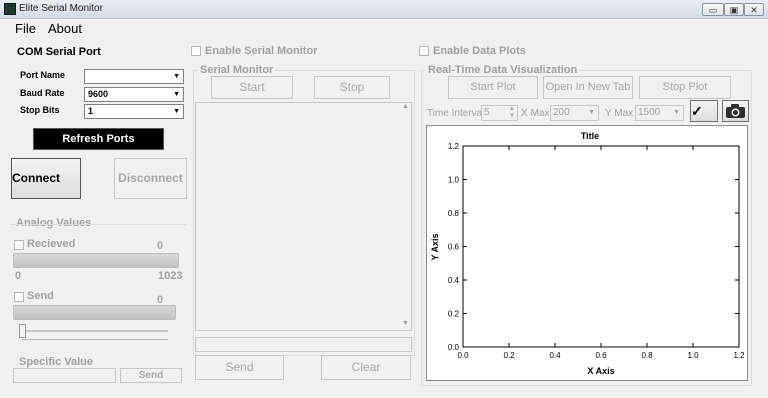 The width and height of the screenshot is (768, 398). I want to click on received-checkbox, so click(19, 245).